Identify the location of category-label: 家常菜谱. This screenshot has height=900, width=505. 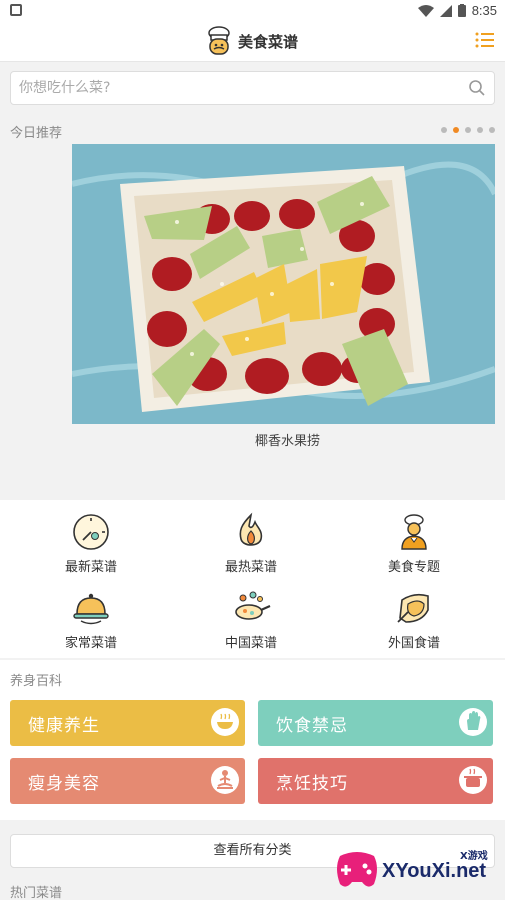
(90, 643).